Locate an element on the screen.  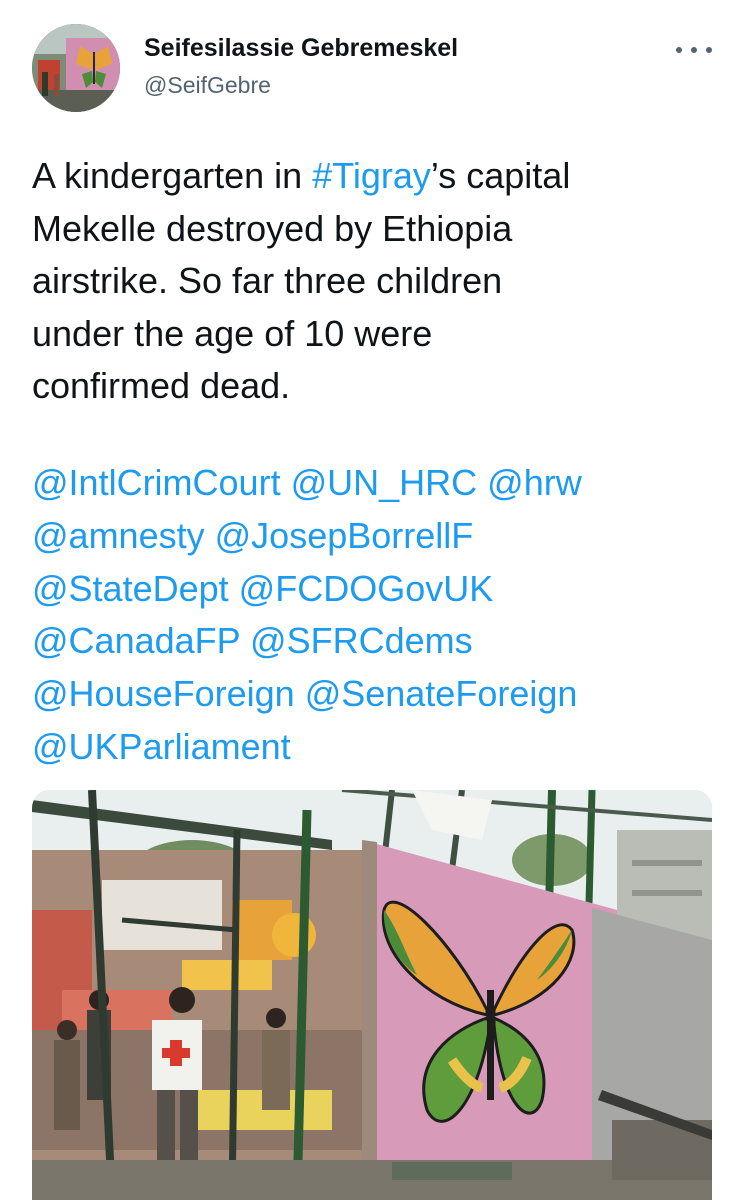
mentions-line: @UKParliament is located at coordinates (377, 747).